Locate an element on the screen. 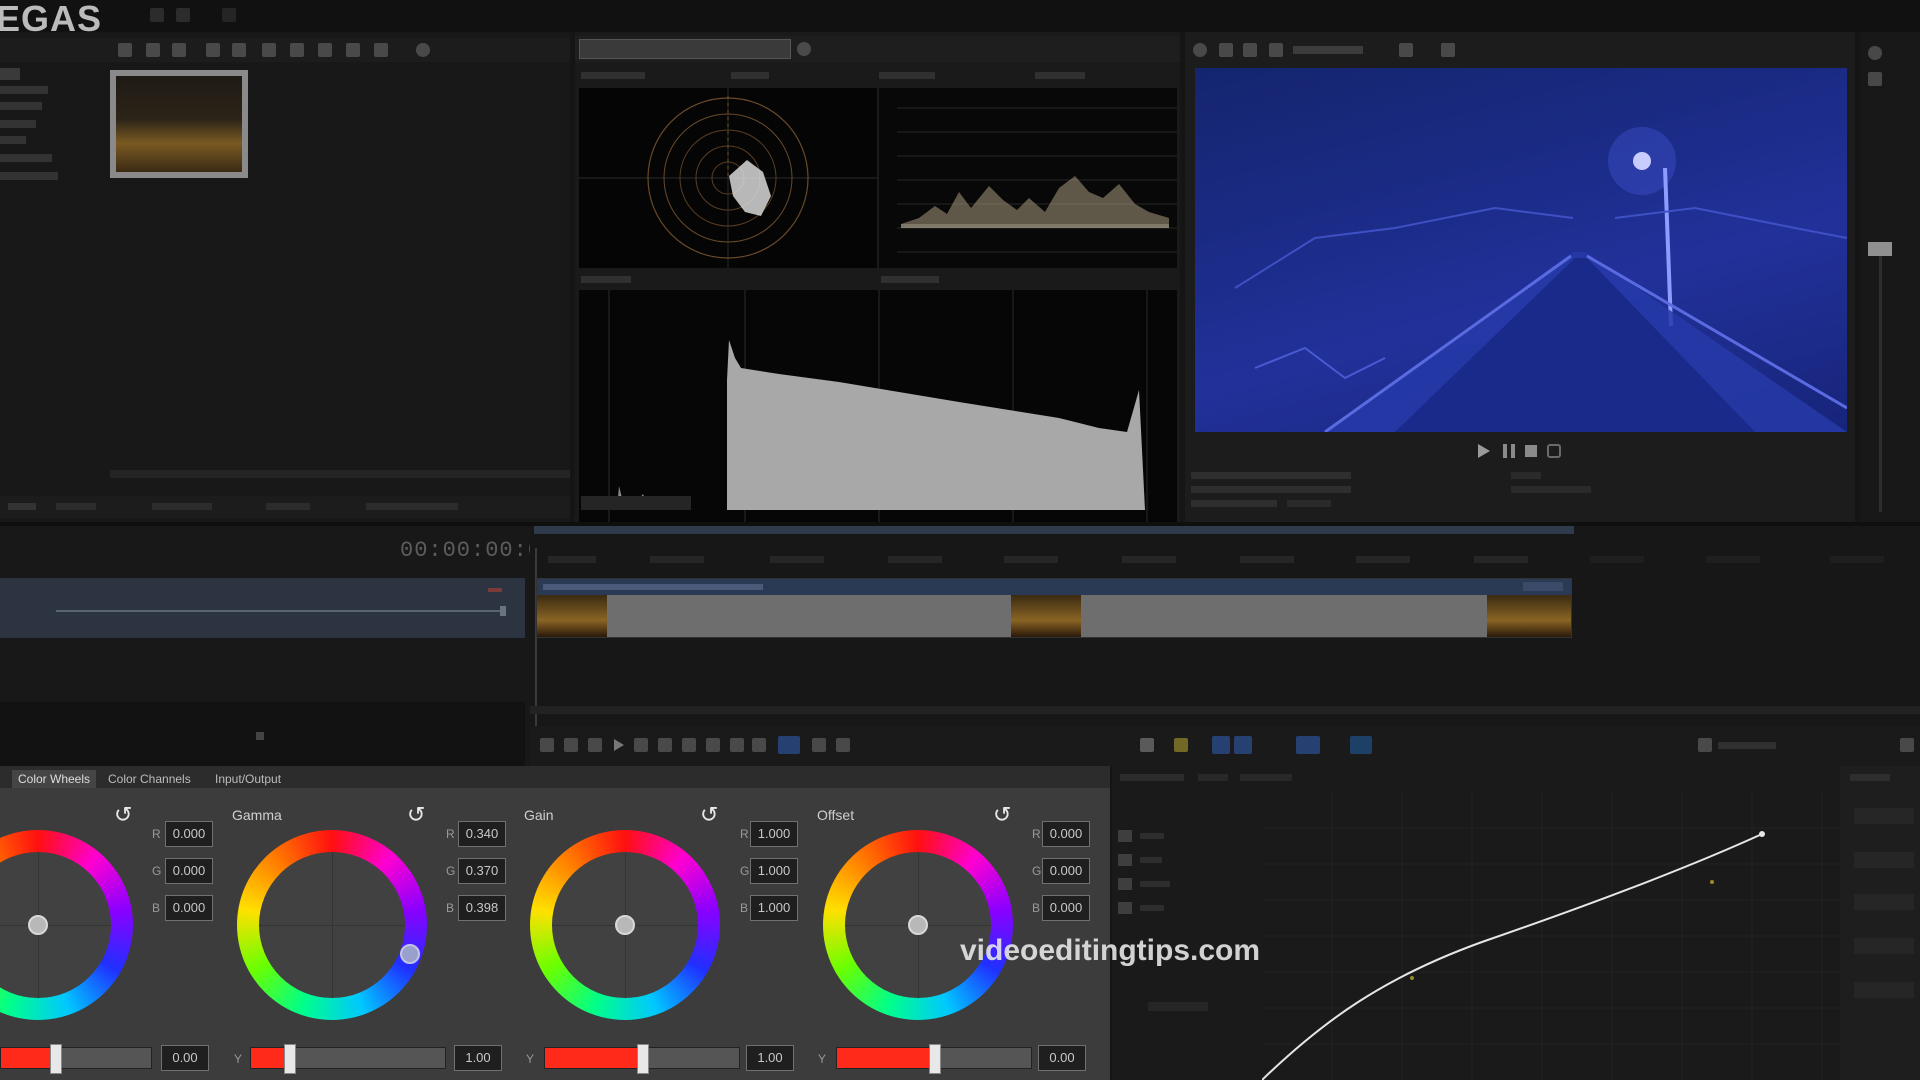 The image size is (1920, 1080). offset-g-value: 0.000 is located at coordinates (1066, 871).